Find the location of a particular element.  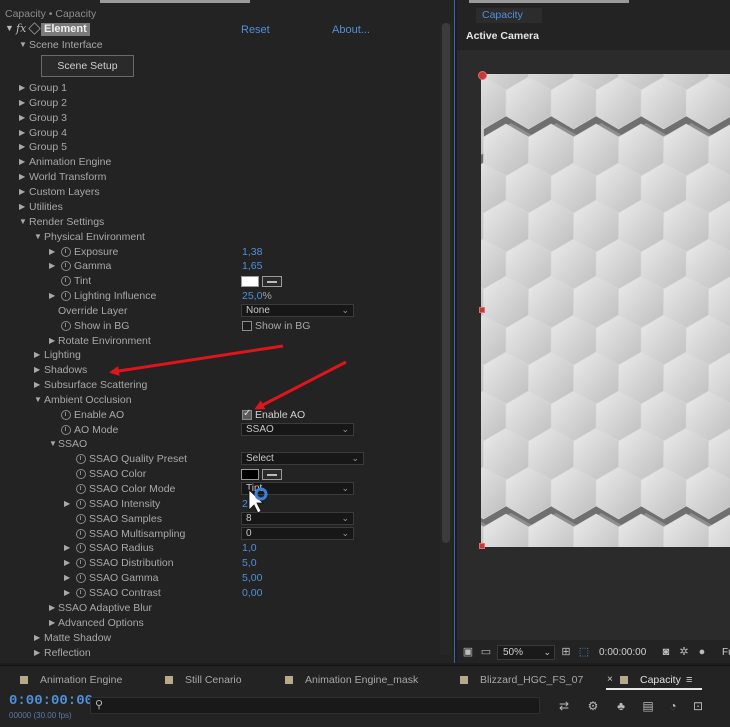

camera-snapshot-icon: ◙ is located at coordinates (666, 652).